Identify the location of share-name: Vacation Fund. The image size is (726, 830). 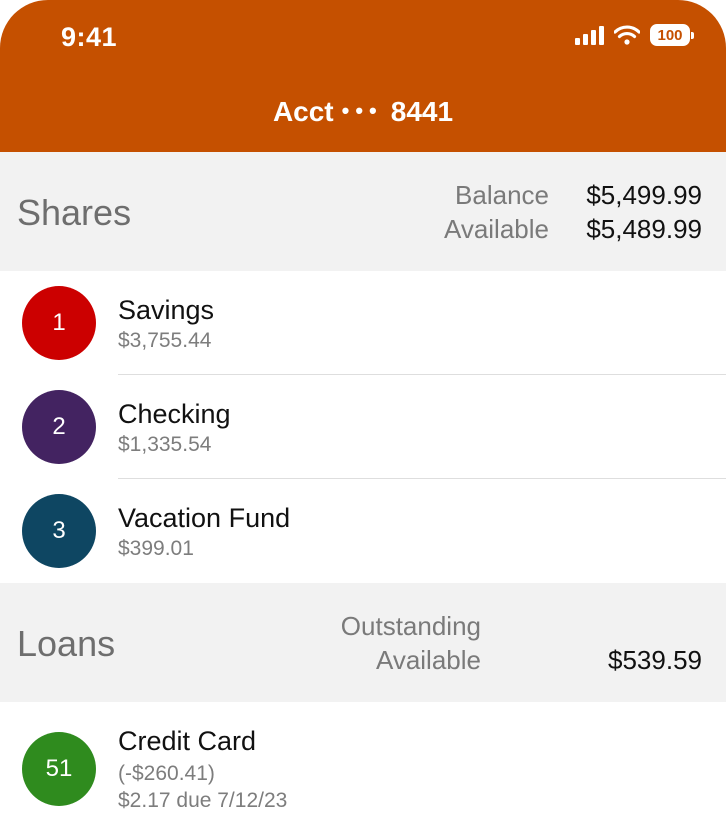
(204, 518).